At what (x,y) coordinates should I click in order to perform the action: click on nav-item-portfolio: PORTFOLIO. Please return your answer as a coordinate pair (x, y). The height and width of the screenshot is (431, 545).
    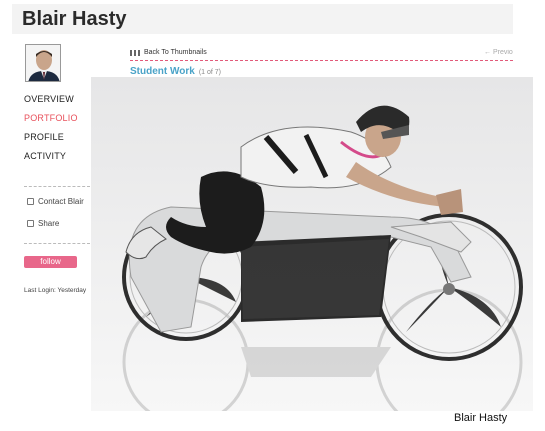
    Looking at the image, I should click on (51, 121).